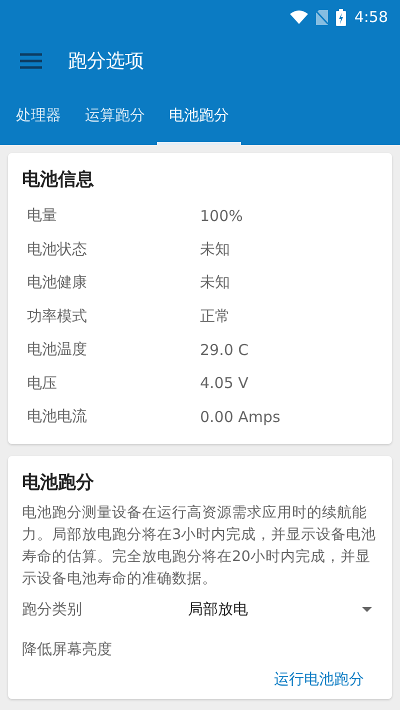 This screenshot has width=400, height=710. What do you see at coordinates (57, 416) in the screenshot?
I see `info-label: 电池电流` at bounding box center [57, 416].